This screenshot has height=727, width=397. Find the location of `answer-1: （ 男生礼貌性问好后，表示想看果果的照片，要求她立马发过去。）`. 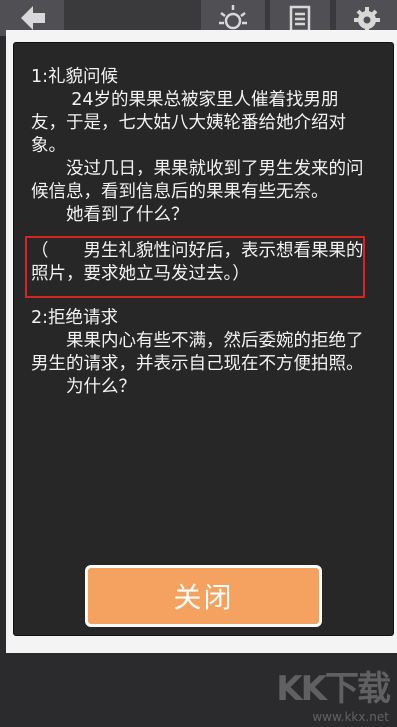

answer-1: （ 男生礼貌性问好后，表示想看果果的照片，要求她立马发过去。） is located at coordinates (197, 262).